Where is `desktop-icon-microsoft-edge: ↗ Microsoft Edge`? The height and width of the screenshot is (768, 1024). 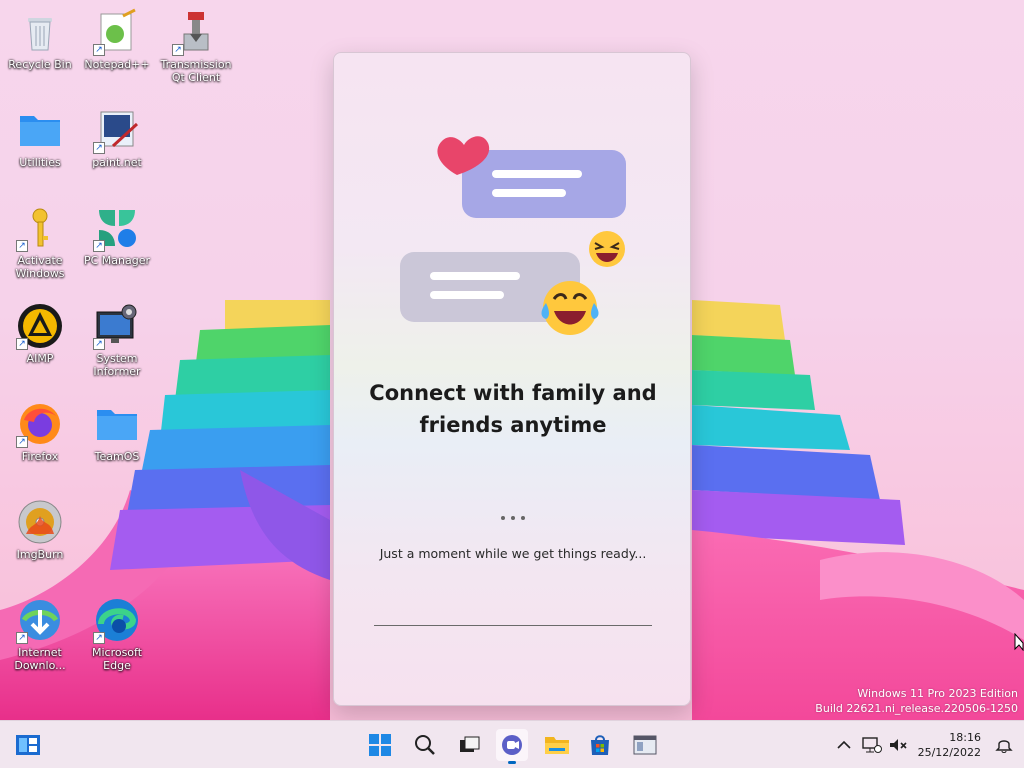 desktop-icon-microsoft-edge: ↗ Microsoft Edge is located at coordinates (117, 634).